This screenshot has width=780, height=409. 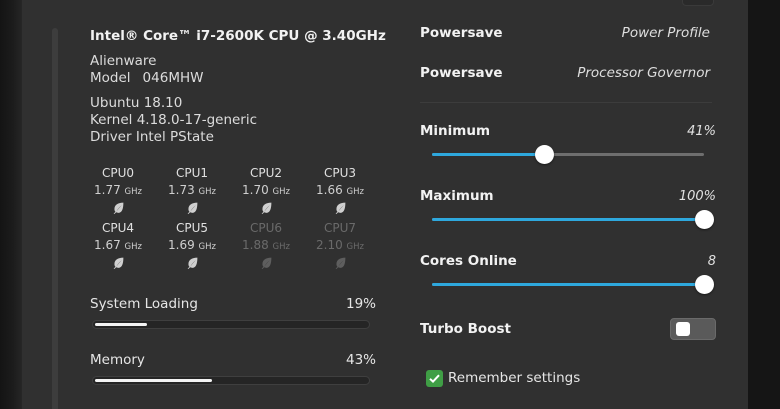 I want to click on model-line: Model 046MHW, so click(x=146, y=78).